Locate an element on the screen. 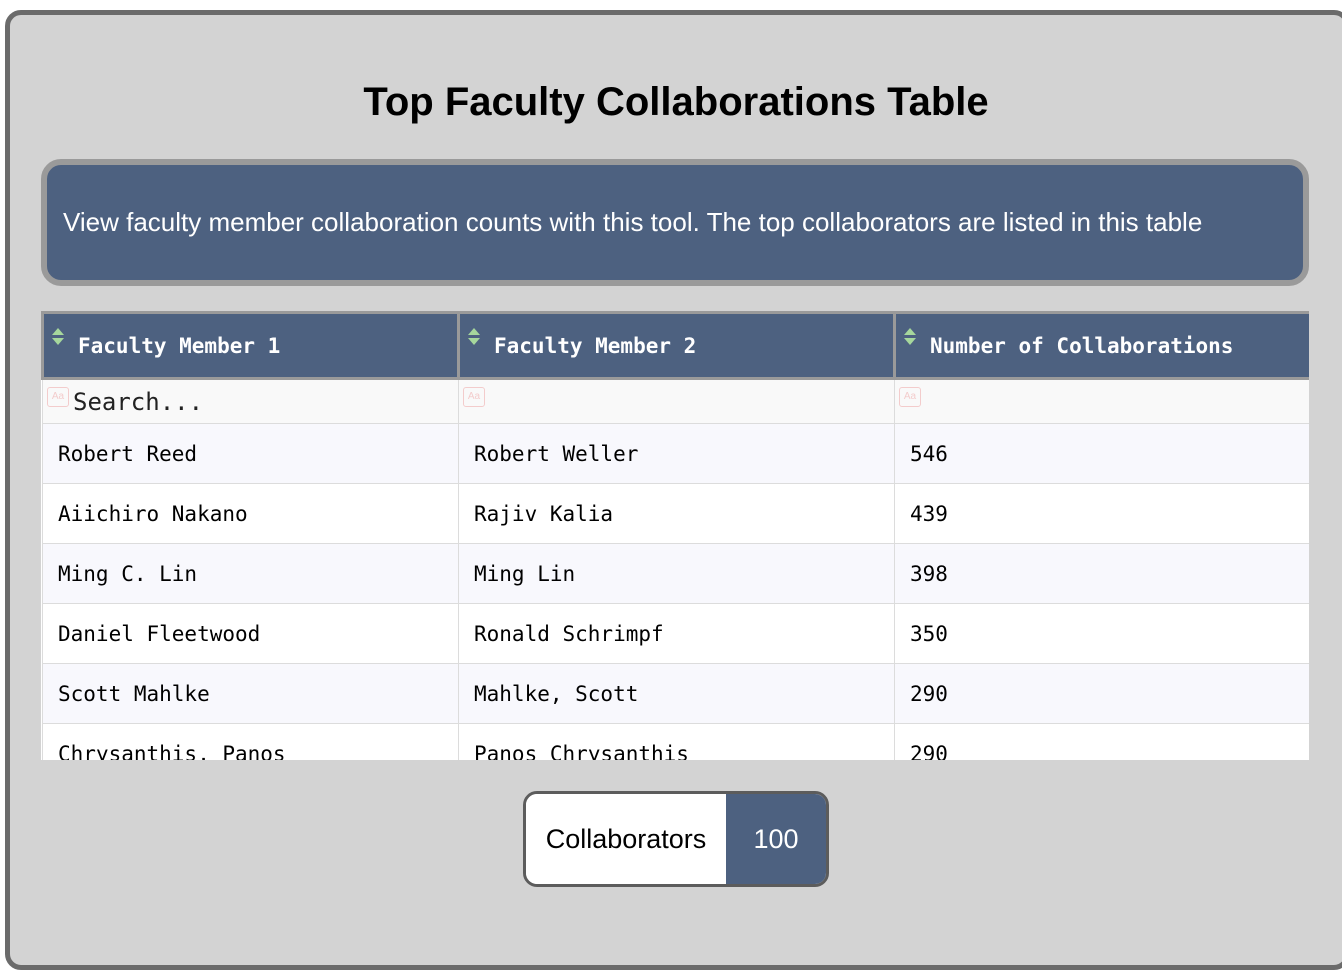  table-row: Robert Reed Robert Weller 546 is located at coordinates (675, 453).